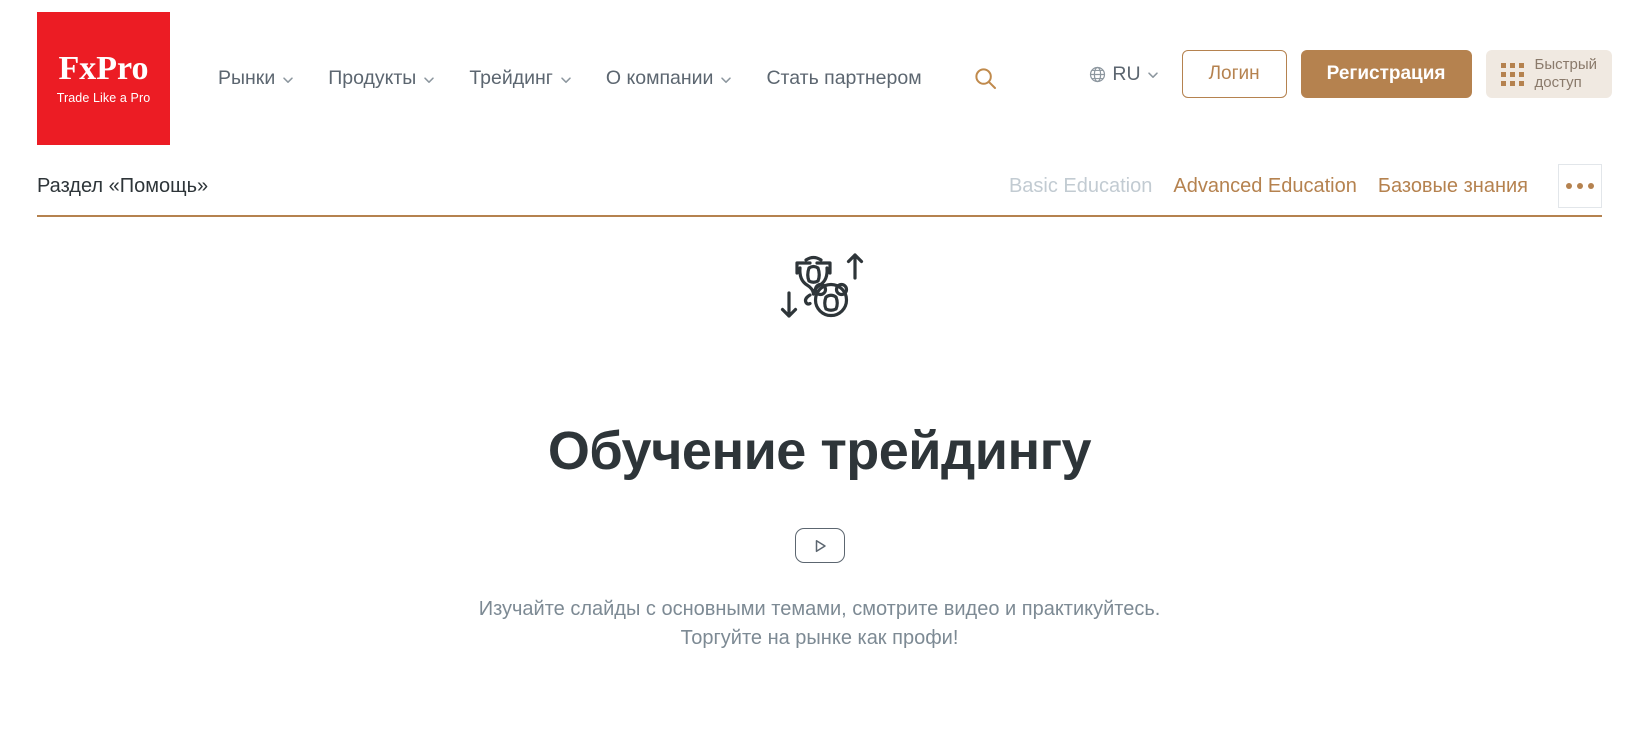 This screenshot has width=1639, height=737. Describe the element at coordinates (247, 78) in the screenshot. I see `nav-item-label: Рынки` at that location.